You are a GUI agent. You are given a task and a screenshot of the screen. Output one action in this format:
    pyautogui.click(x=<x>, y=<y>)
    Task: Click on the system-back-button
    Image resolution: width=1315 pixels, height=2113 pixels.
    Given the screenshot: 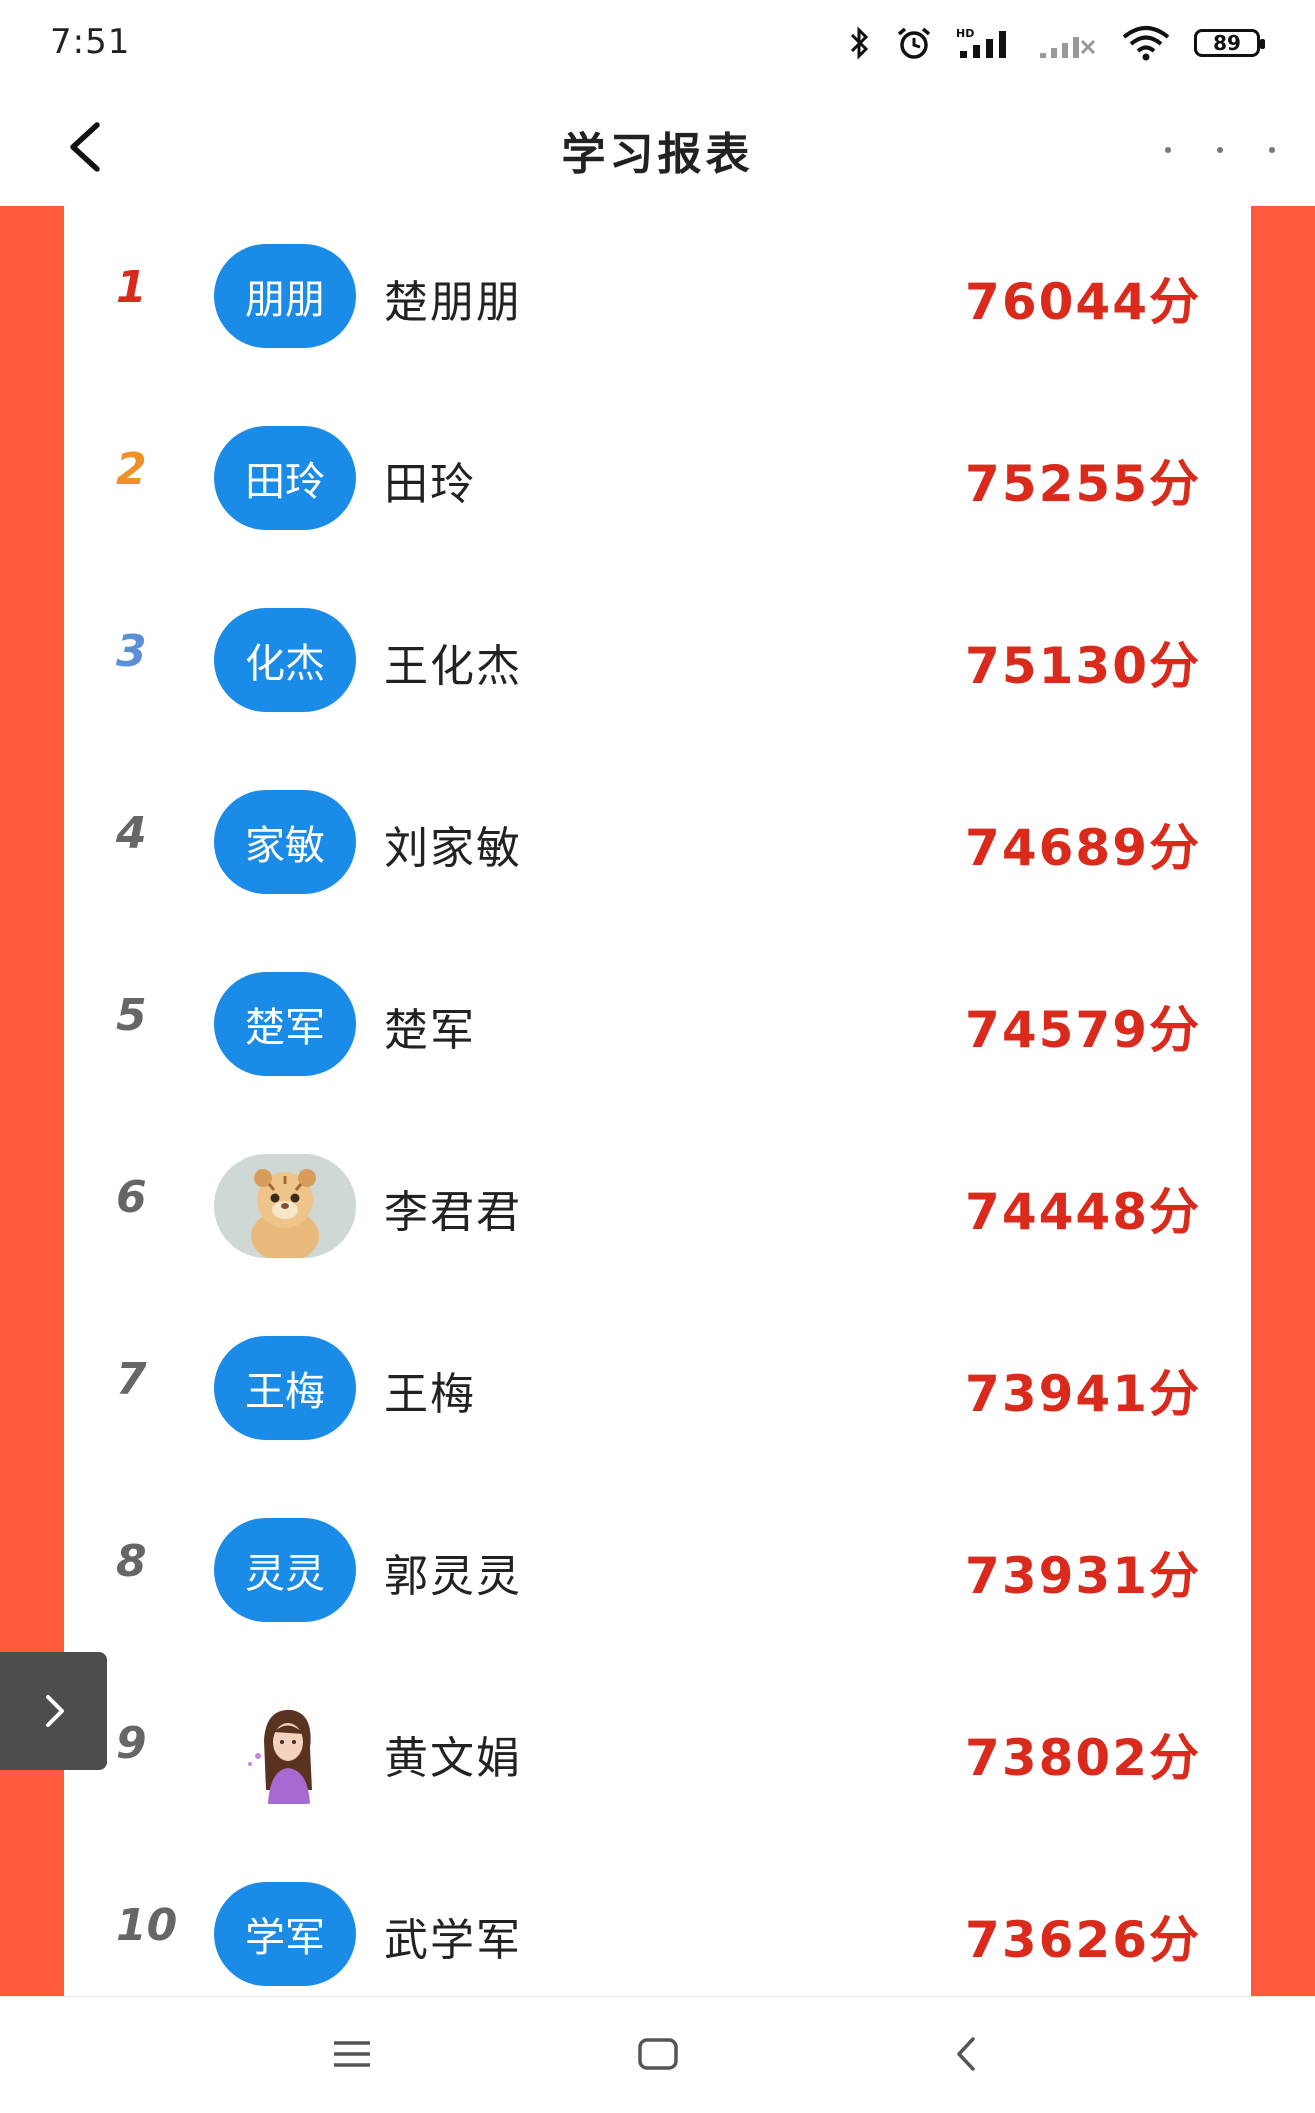 What is the action you would take?
    pyautogui.click(x=966, y=2054)
    